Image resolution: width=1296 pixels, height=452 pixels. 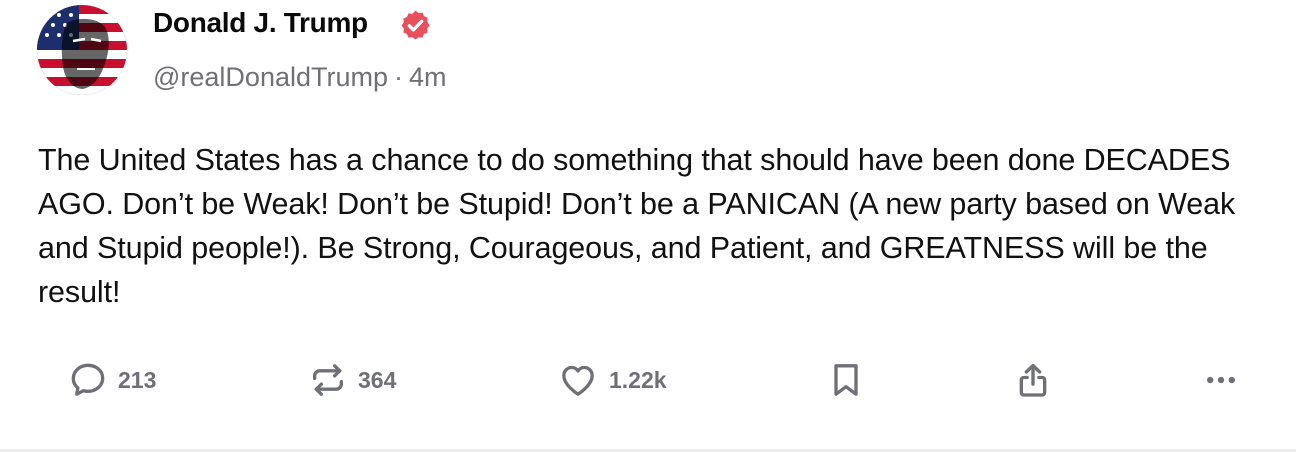 I want to click on author-name: Donald J. Trump, so click(x=260, y=23).